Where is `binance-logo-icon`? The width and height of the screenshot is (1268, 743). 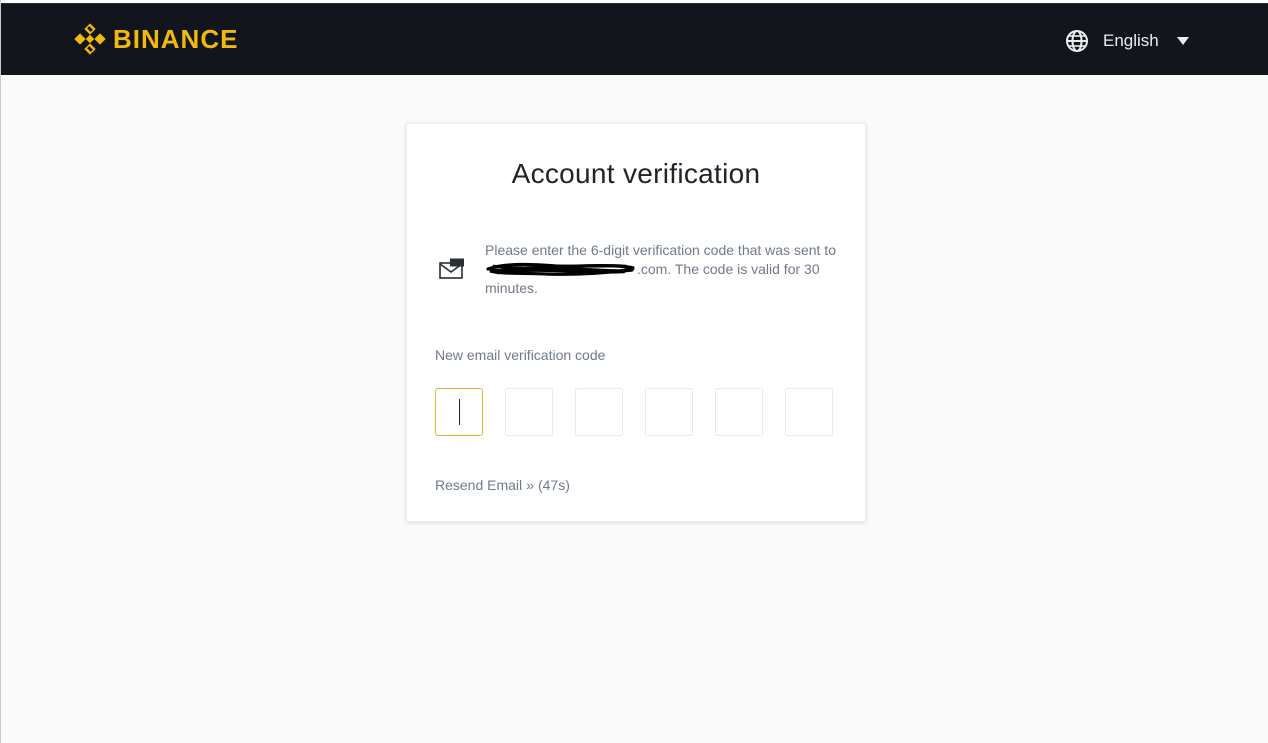
binance-logo-icon is located at coordinates (90, 39).